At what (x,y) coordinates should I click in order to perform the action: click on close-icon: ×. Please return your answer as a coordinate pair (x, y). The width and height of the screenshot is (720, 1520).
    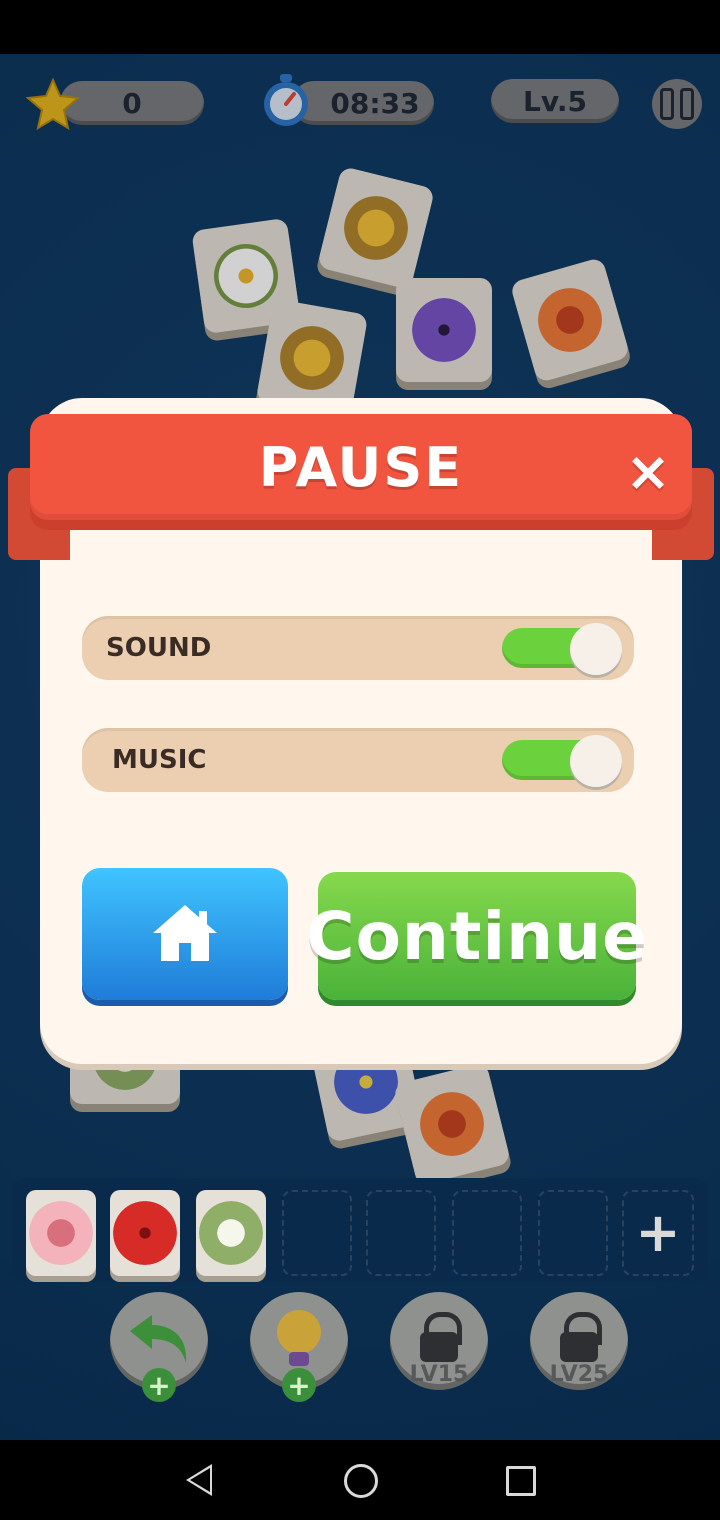
    Looking at the image, I should click on (648, 471).